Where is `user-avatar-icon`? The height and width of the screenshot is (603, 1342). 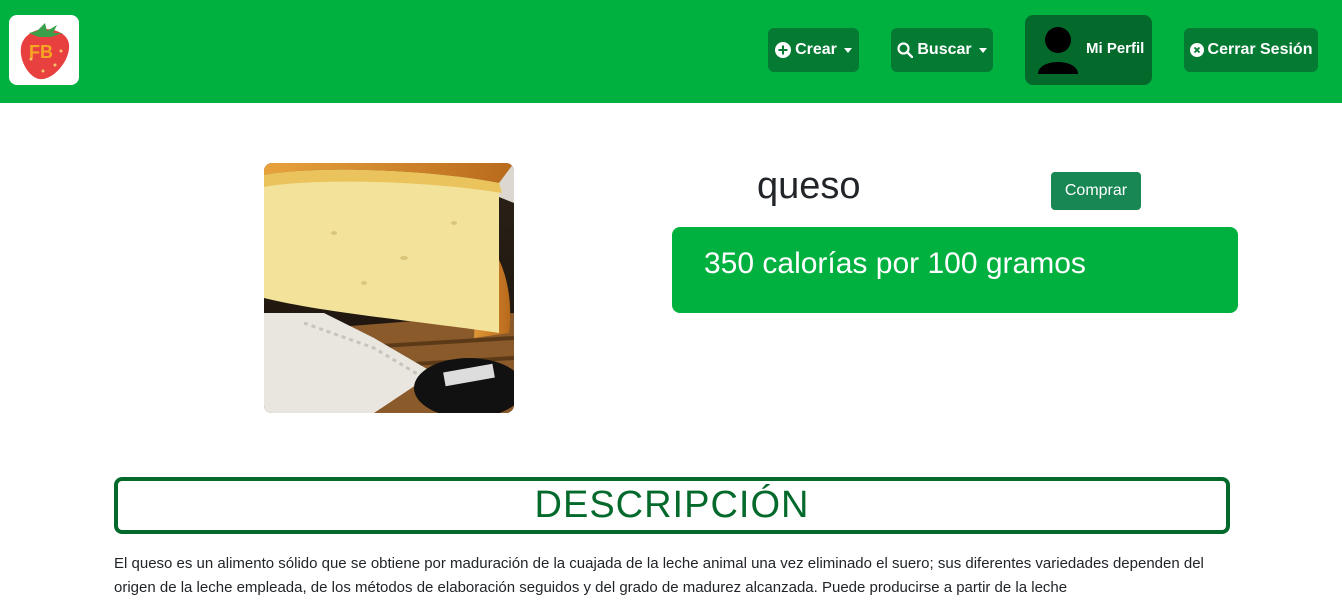
user-avatar-icon is located at coordinates (1058, 52).